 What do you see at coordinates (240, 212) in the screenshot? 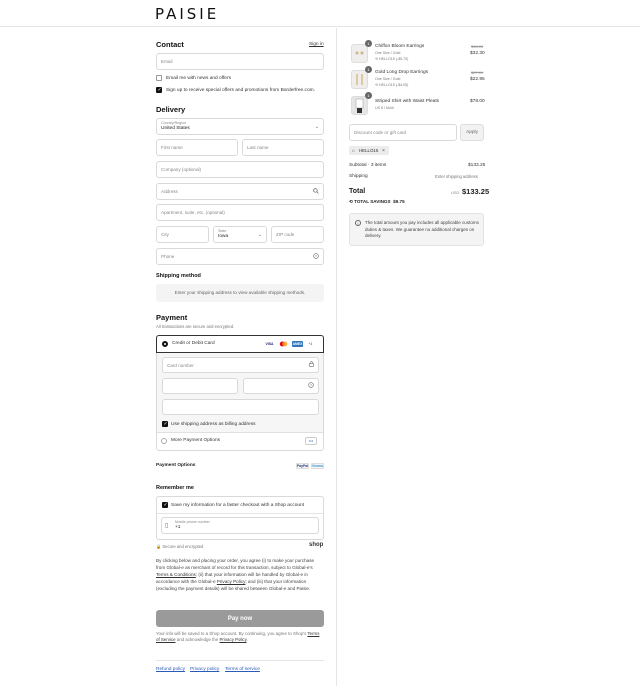
I see `apartment-input: Apartment, suite, etc. (optional)` at bounding box center [240, 212].